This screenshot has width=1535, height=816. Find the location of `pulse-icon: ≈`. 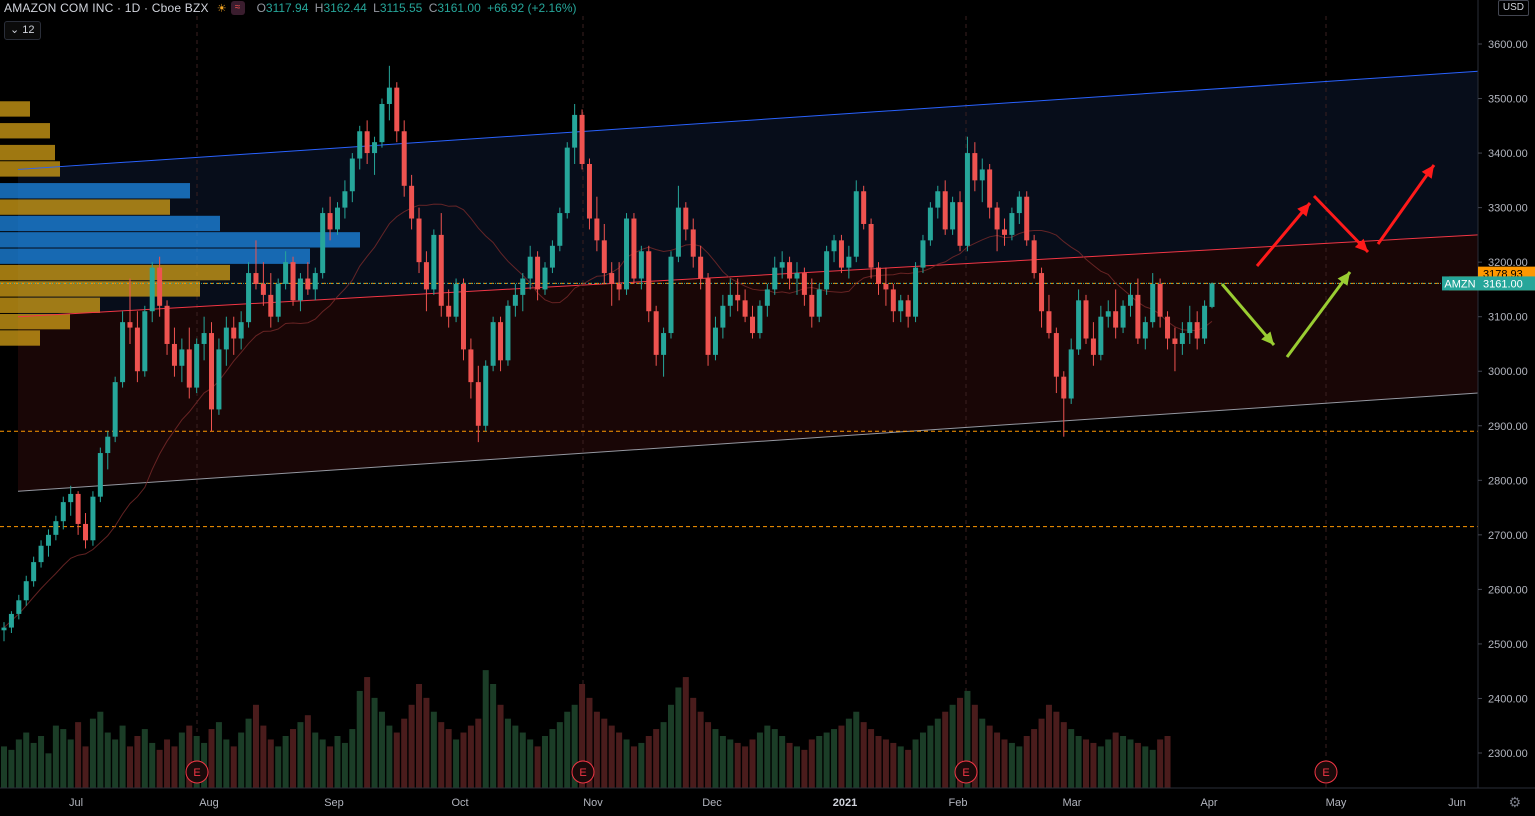

pulse-icon: ≈ is located at coordinates (237, 8).